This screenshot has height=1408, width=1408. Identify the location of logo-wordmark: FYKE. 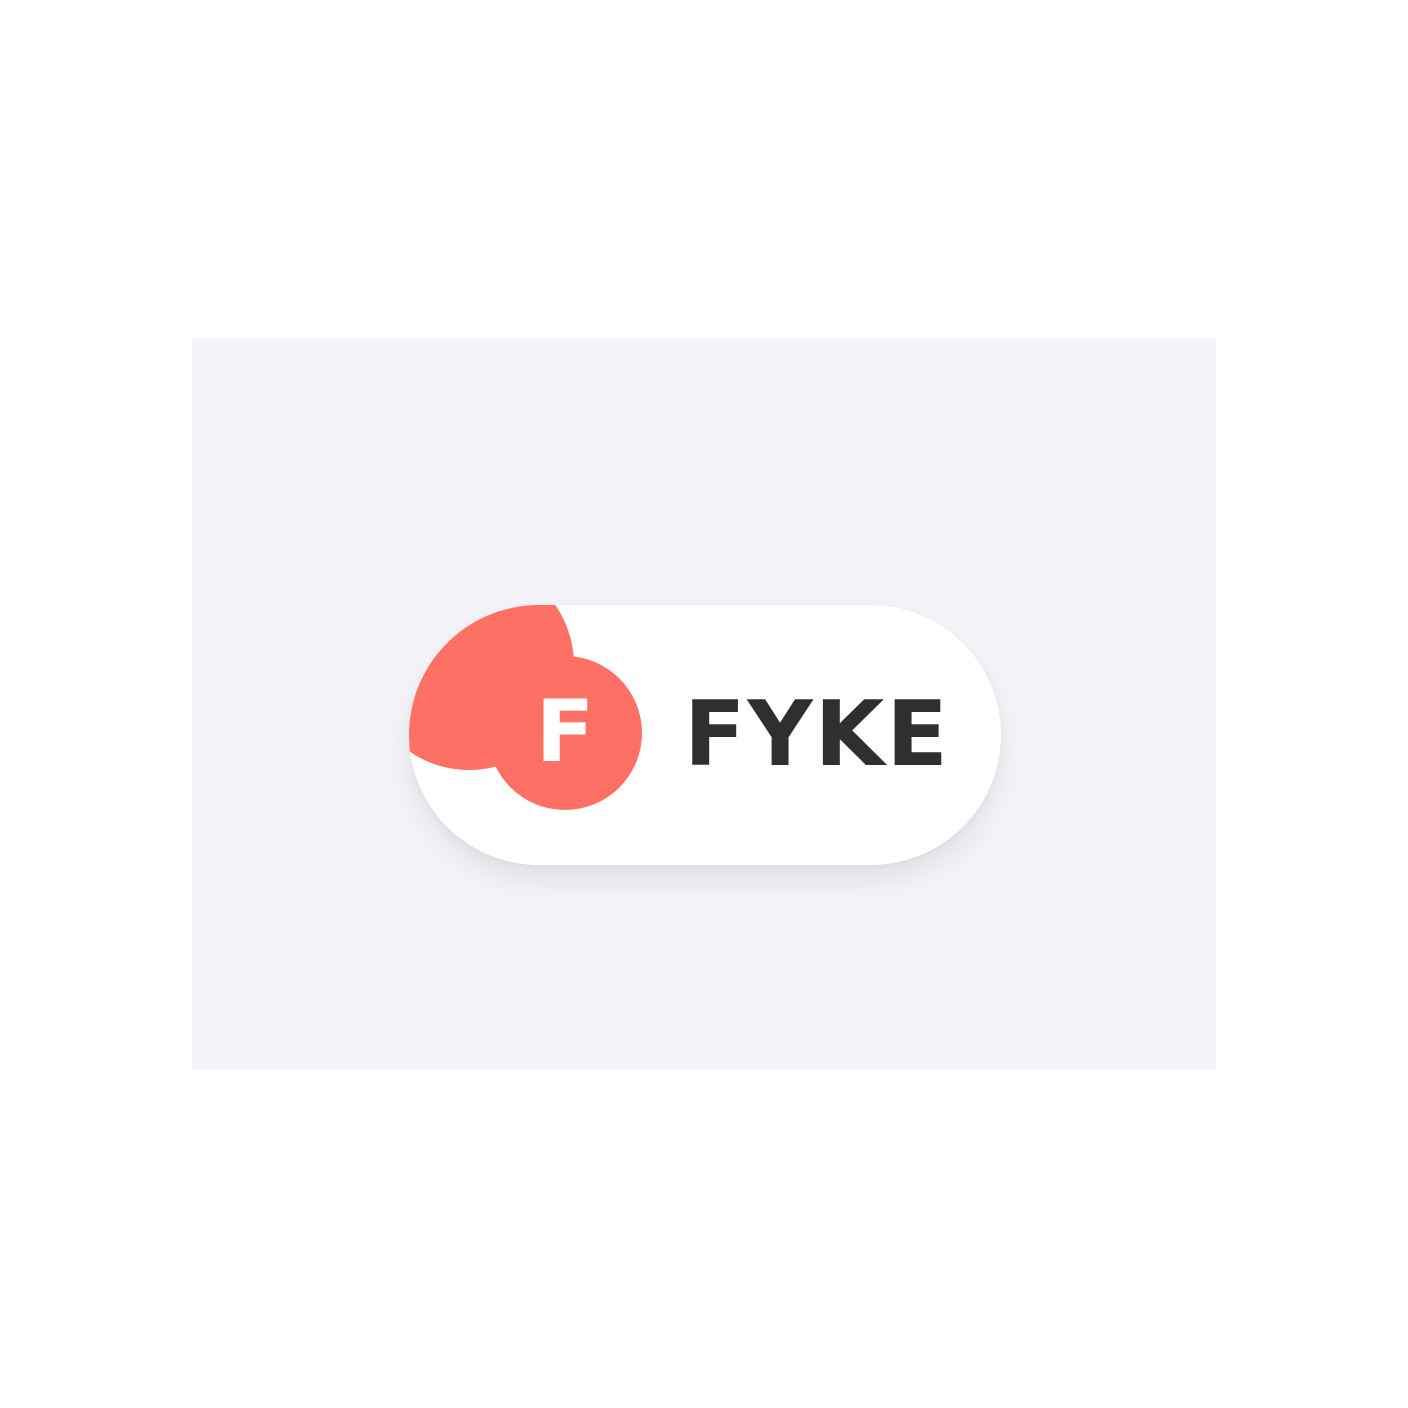
(817, 734).